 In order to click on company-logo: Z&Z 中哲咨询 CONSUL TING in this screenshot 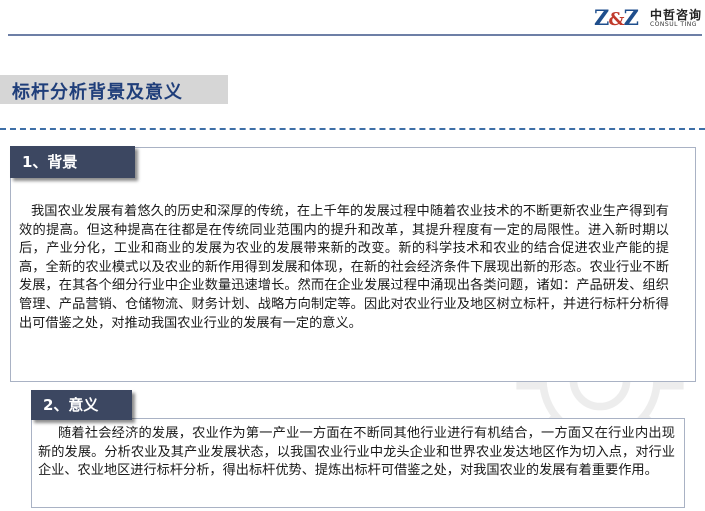, I will do `click(648, 18)`.